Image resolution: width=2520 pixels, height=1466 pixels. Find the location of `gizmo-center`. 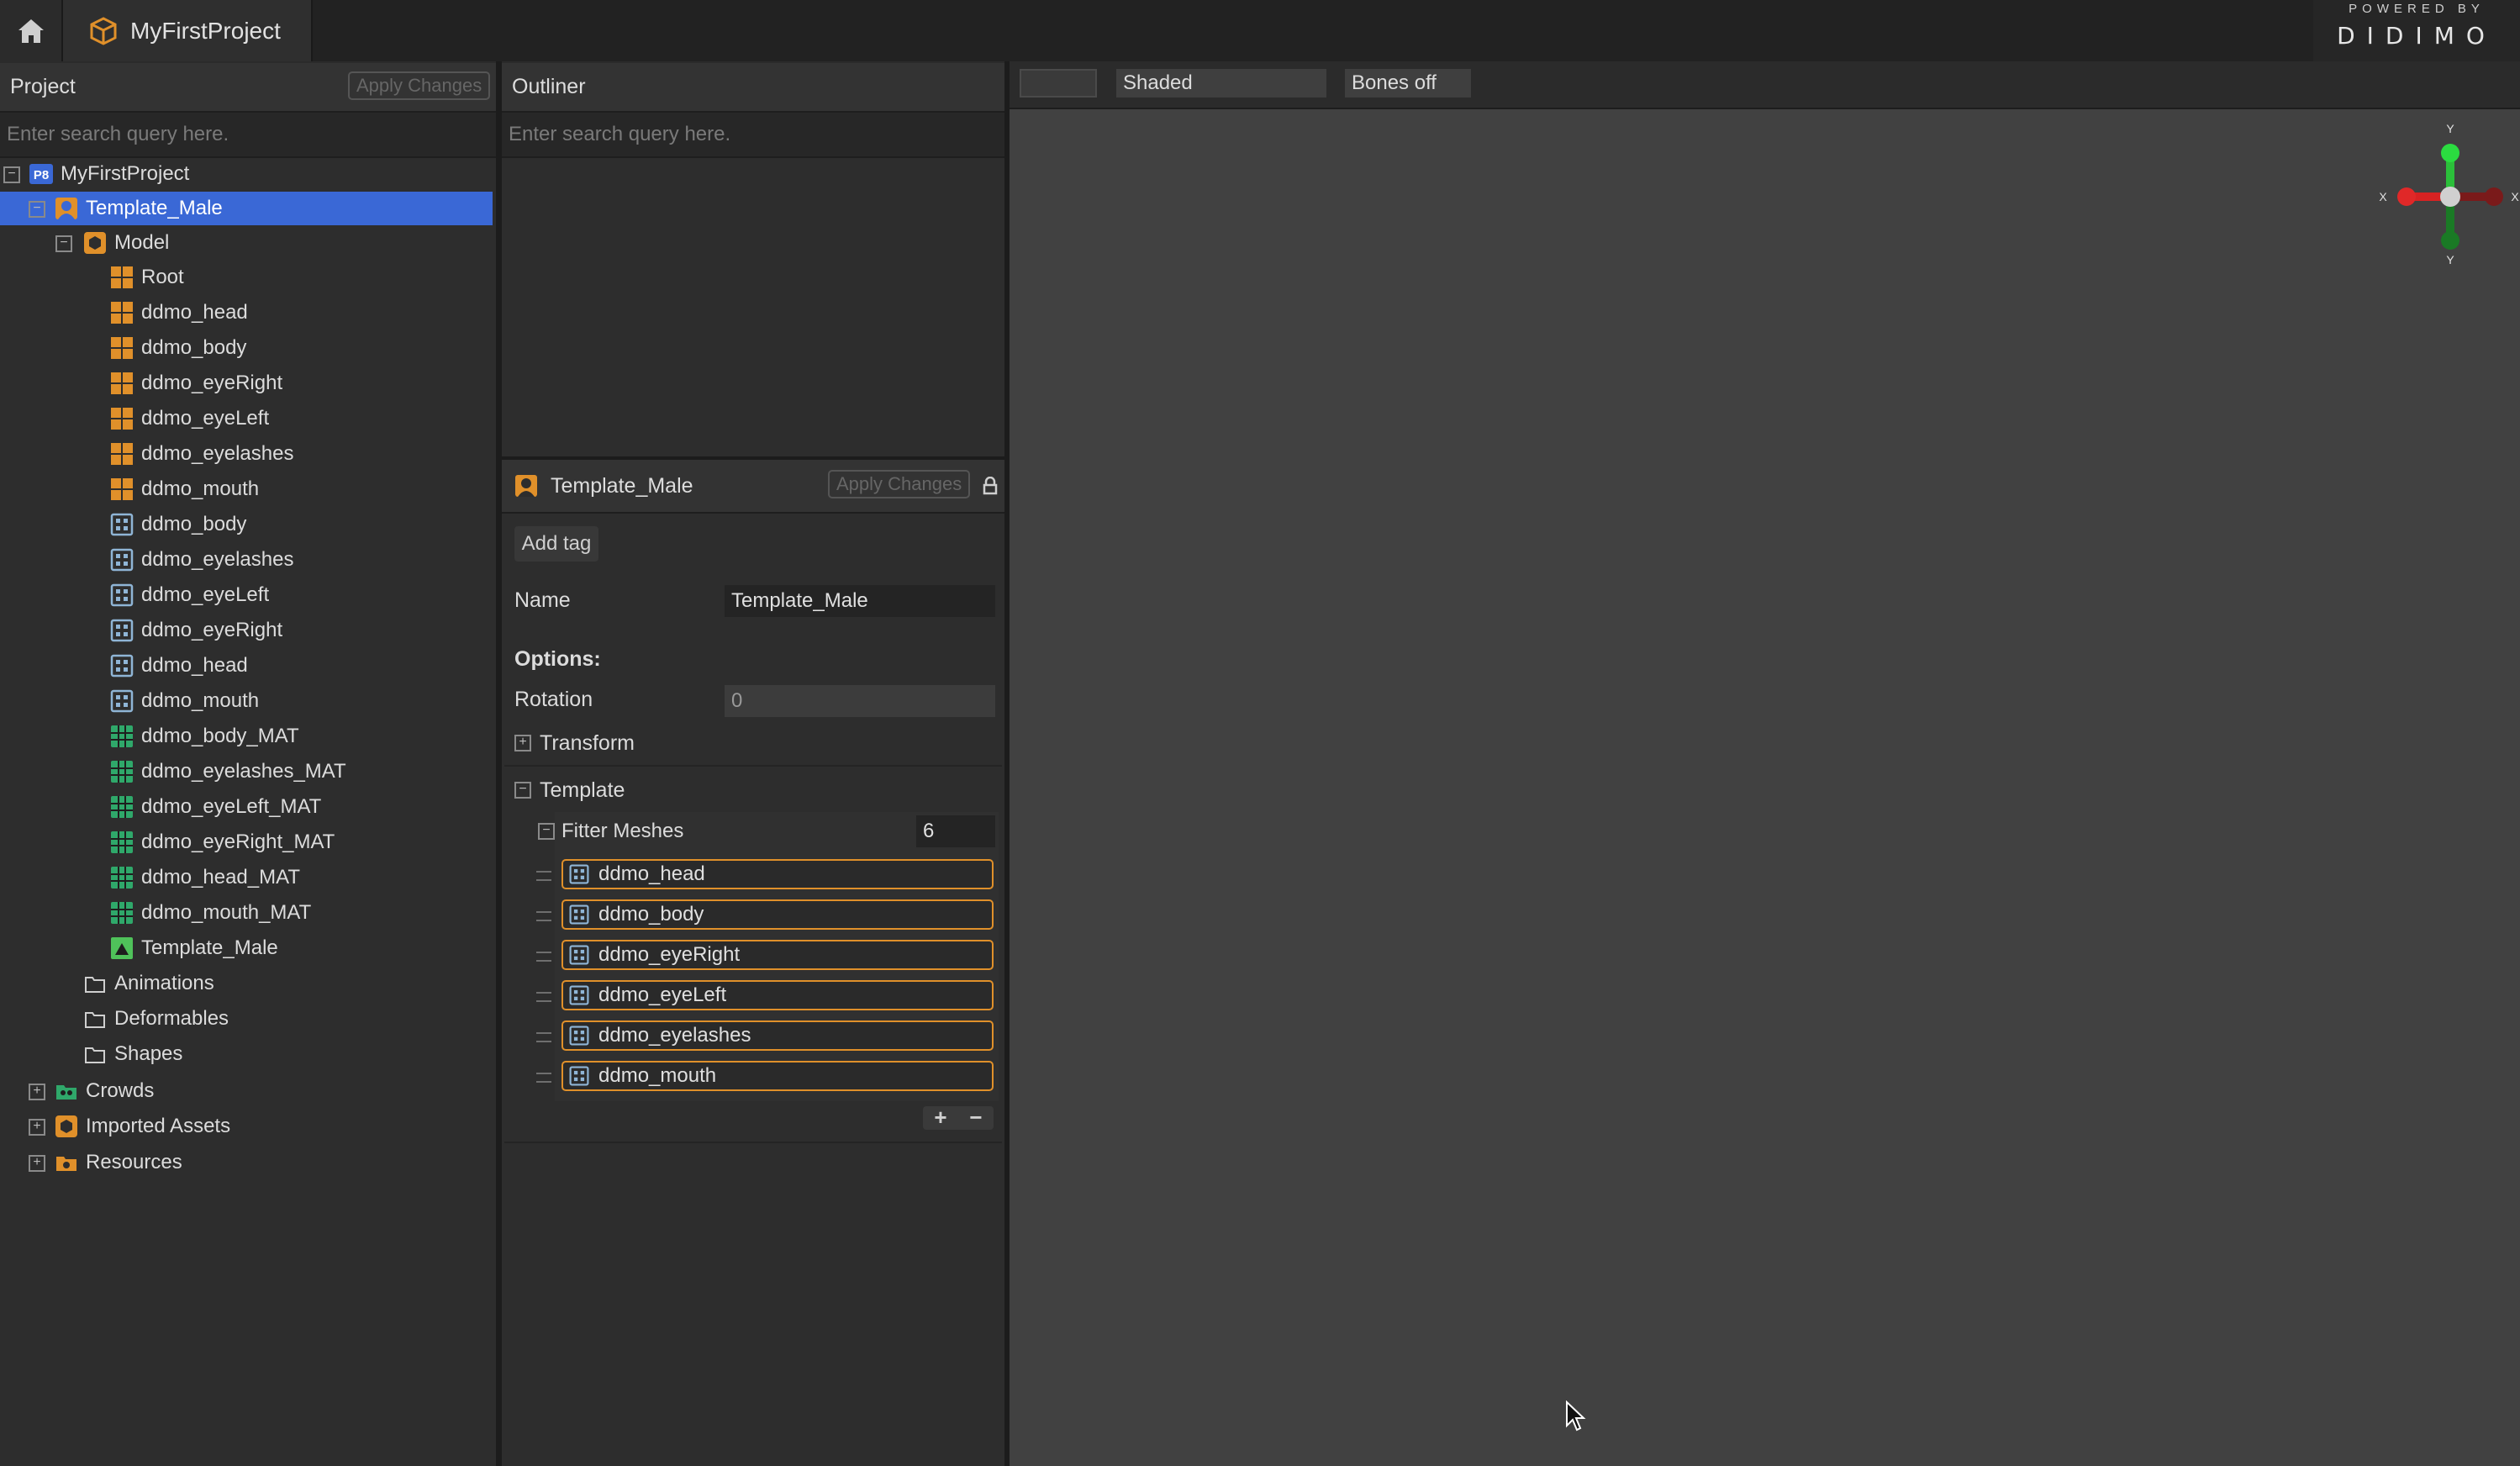

gizmo-center is located at coordinates (2450, 197).